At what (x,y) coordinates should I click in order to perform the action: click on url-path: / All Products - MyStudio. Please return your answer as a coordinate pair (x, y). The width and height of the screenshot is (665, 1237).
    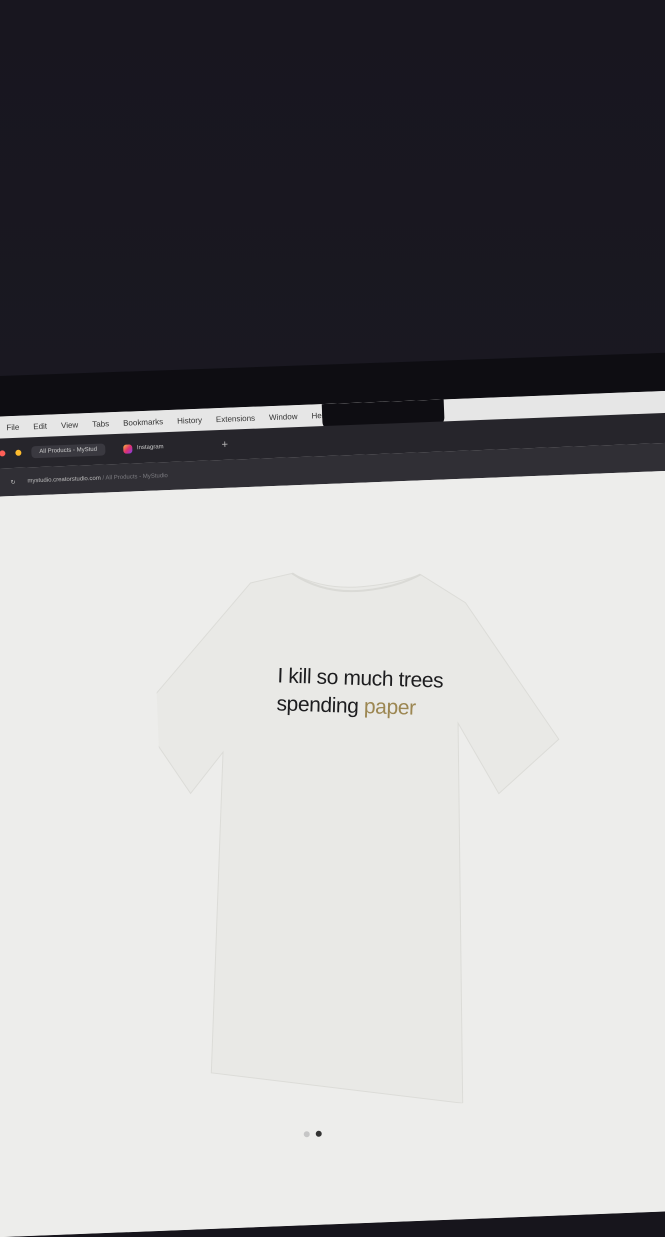
    Looking at the image, I should click on (135, 477).